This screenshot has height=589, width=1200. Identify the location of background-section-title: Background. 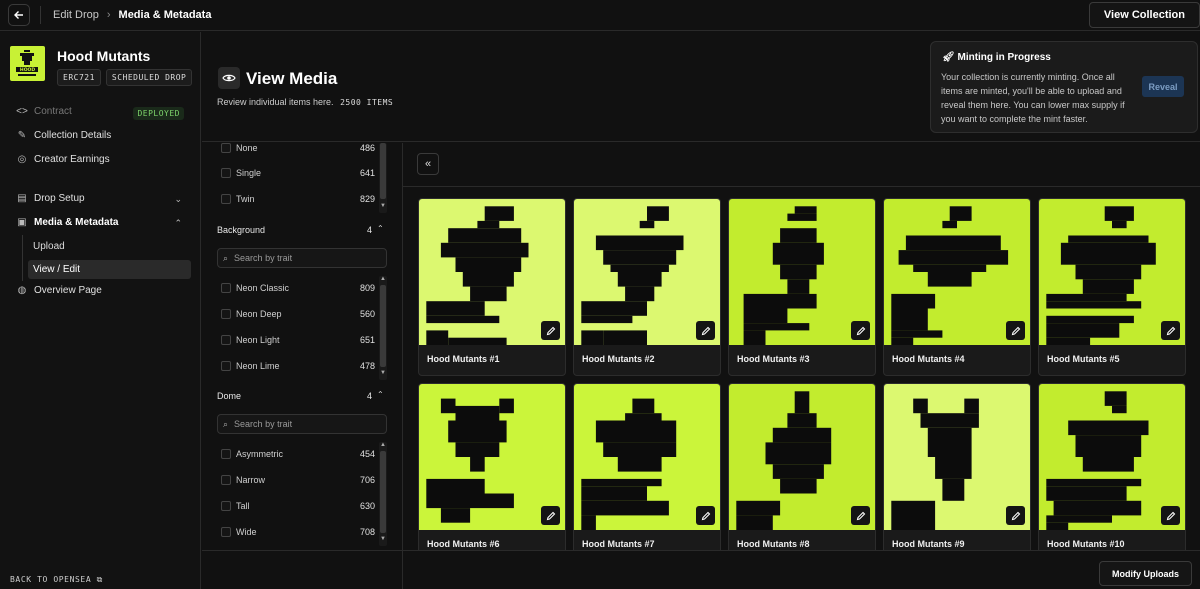
(241, 230).